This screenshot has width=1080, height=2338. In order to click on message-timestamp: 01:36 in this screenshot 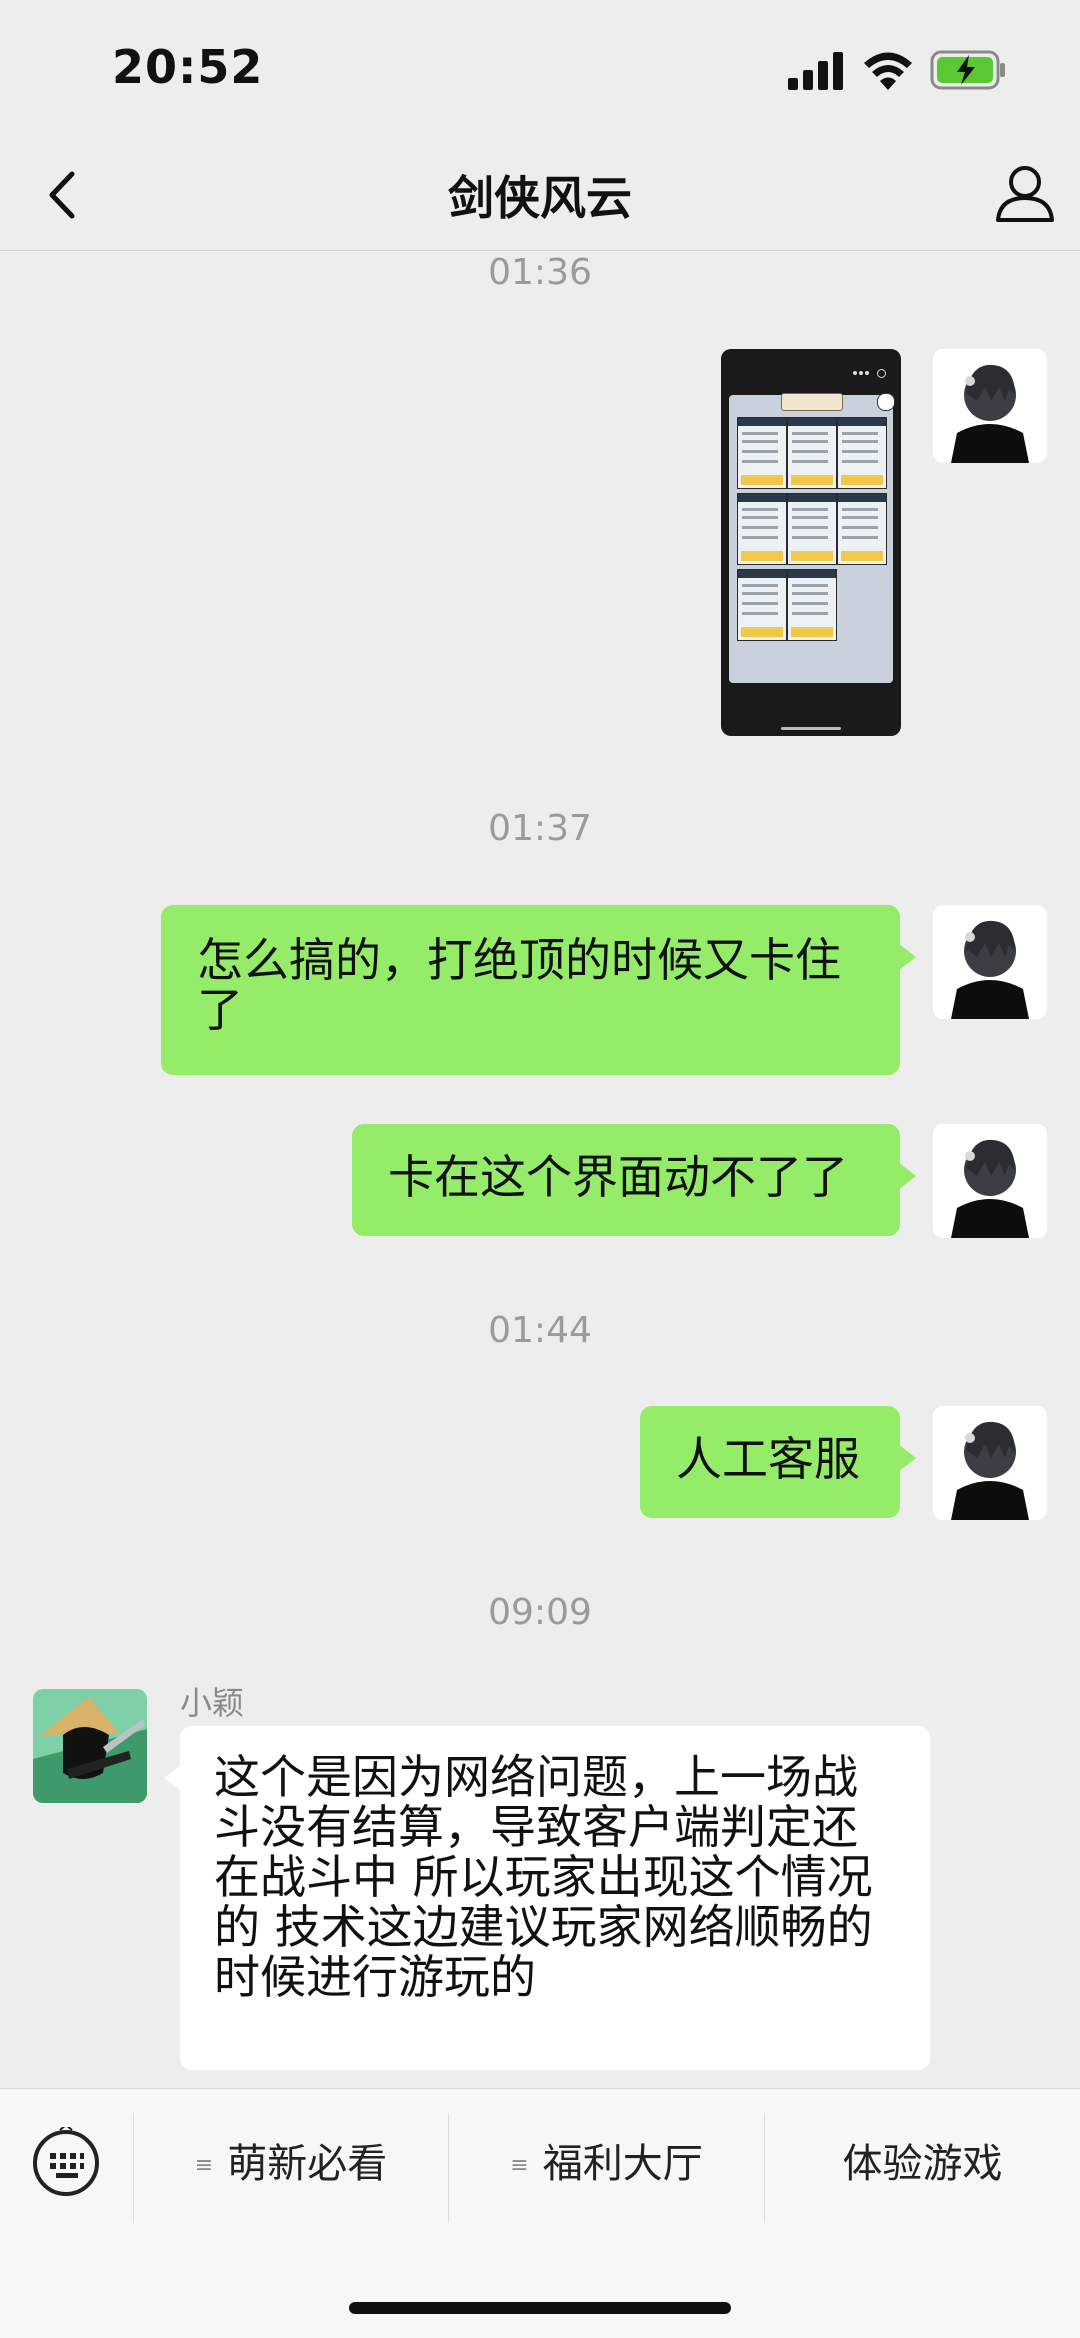, I will do `click(540, 272)`.